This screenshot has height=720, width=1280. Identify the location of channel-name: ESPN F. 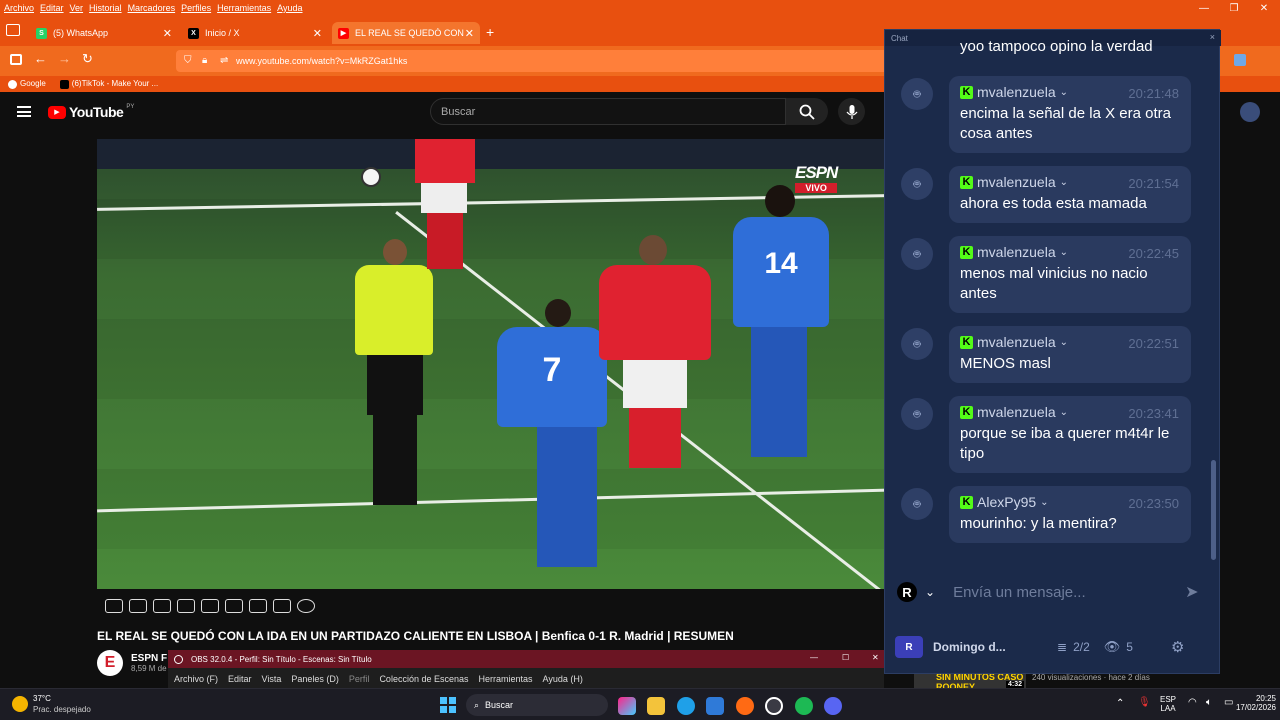
(149, 658).